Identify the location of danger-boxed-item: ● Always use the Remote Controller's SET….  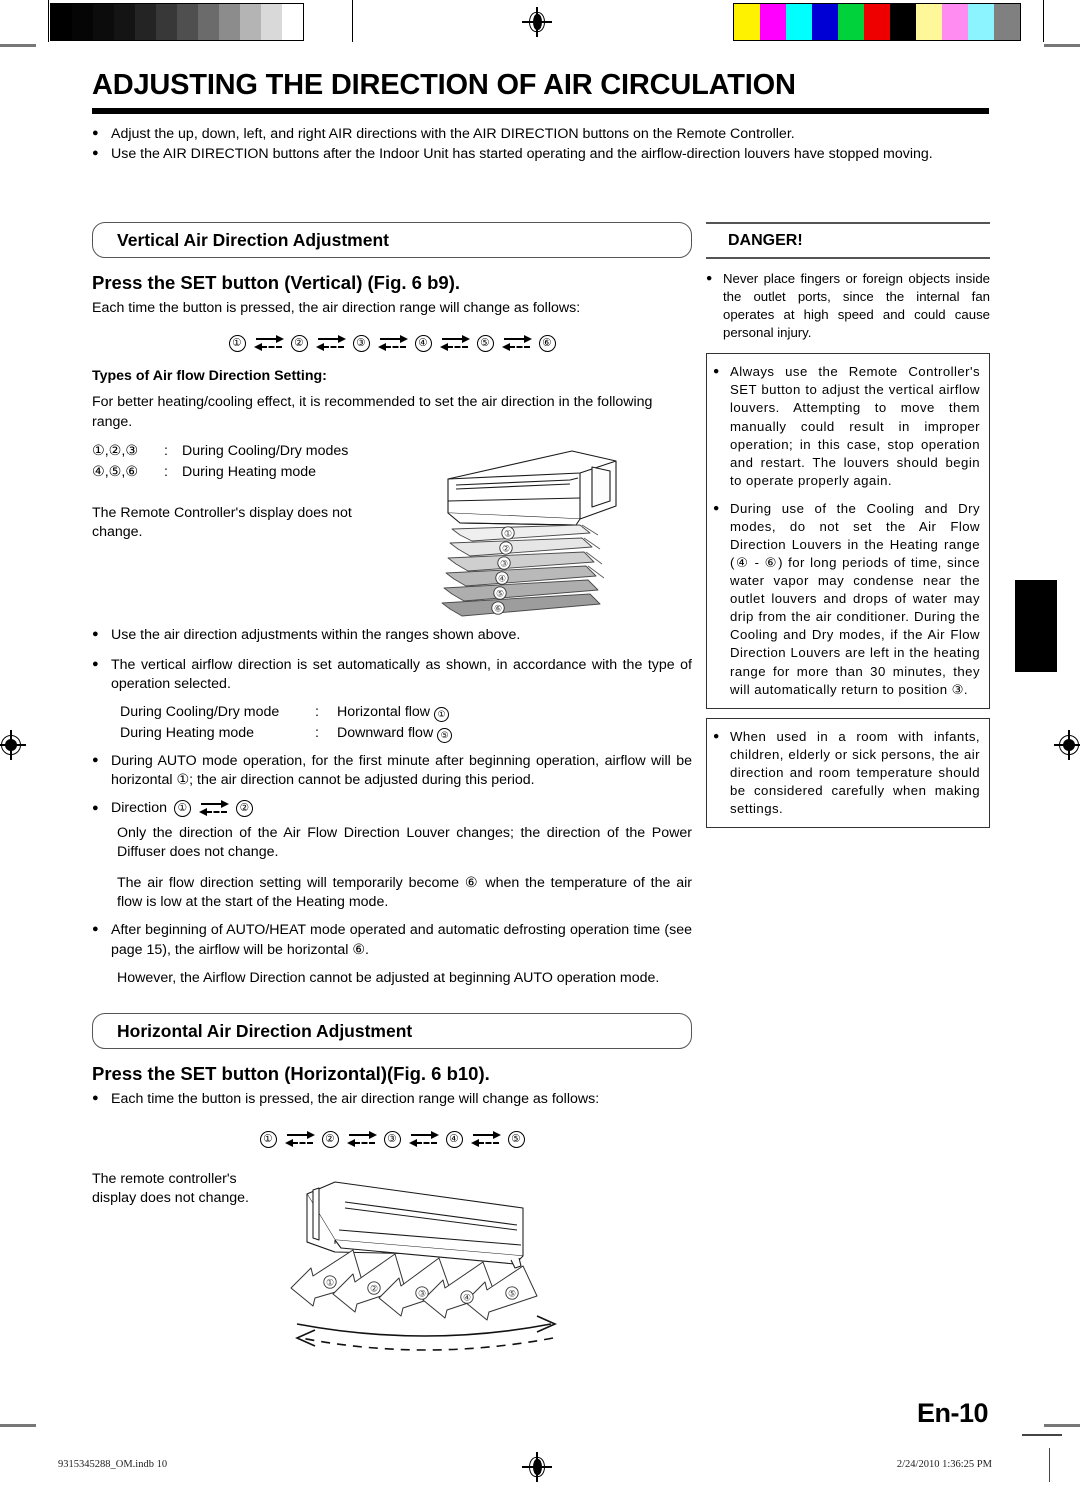
(846, 426).